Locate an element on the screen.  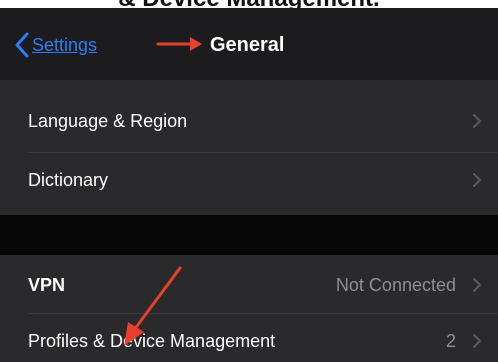
row-value: Not Connected is located at coordinates (395, 285).